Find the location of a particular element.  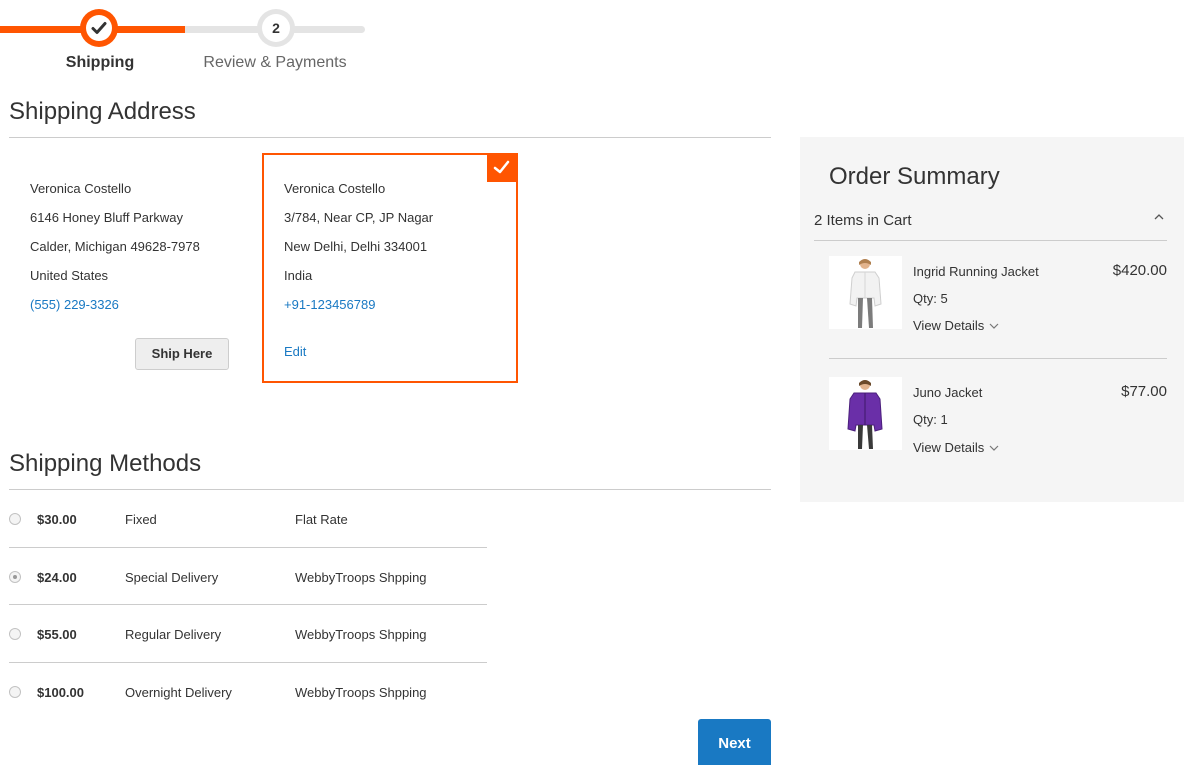

step-shipping-circle is located at coordinates (99, 28).